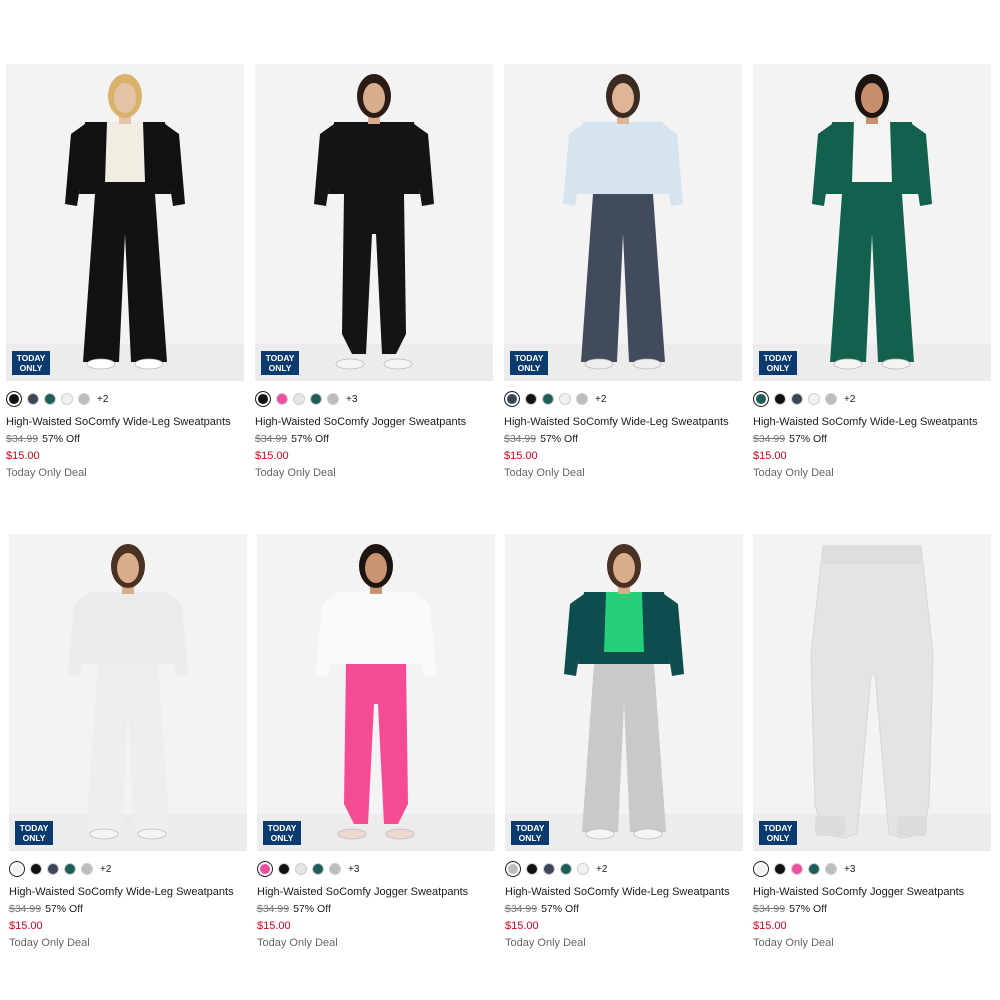 The height and width of the screenshot is (1000, 1000). Describe the element at coordinates (274, 926) in the screenshot. I see `sale-price: $15.00` at that location.